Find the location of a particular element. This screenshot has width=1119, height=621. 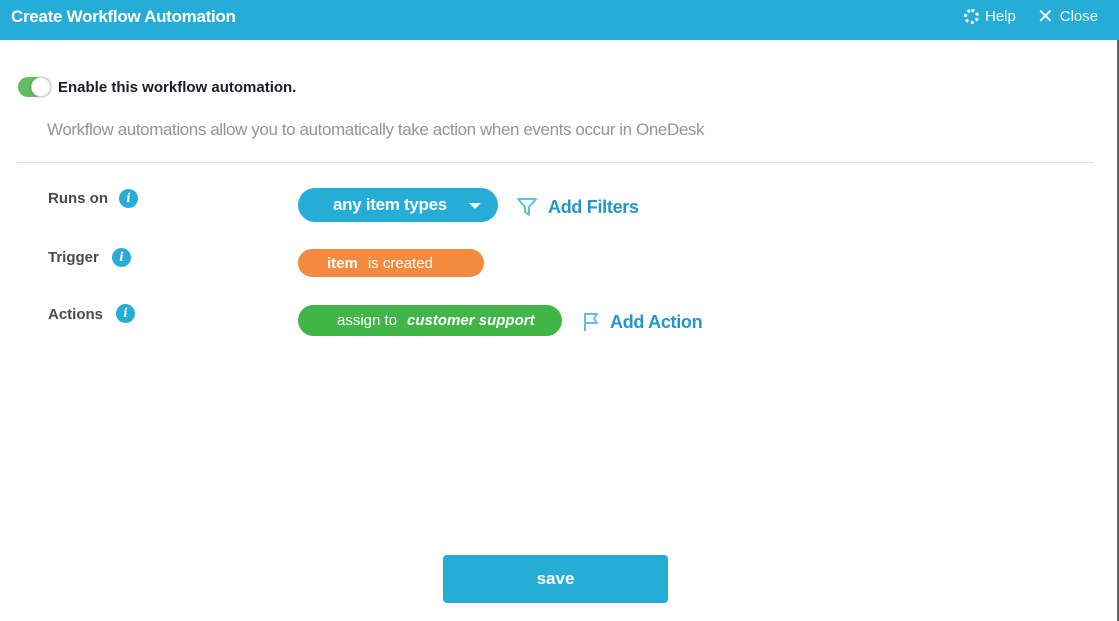

dialog-title: Create Workflow Automation is located at coordinates (123, 16).